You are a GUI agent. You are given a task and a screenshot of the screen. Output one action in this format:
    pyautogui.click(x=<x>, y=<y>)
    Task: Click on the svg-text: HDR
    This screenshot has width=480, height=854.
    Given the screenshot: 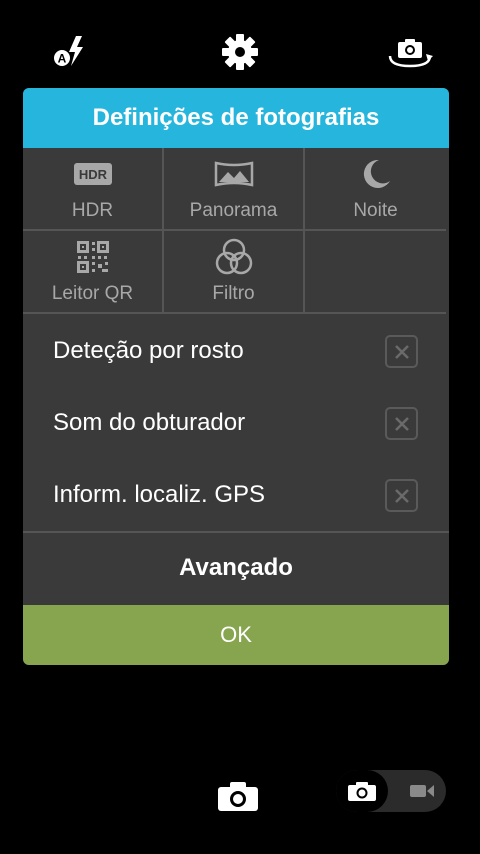 What is the action you would take?
    pyautogui.click(x=92, y=174)
    